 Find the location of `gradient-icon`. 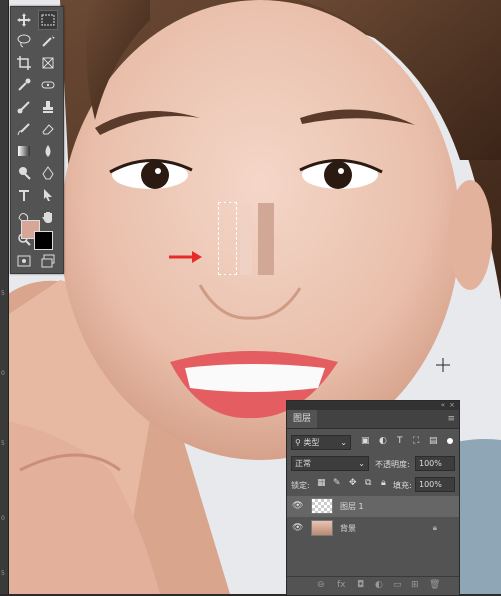

gradient-icon is located at coordinates (24, 151).